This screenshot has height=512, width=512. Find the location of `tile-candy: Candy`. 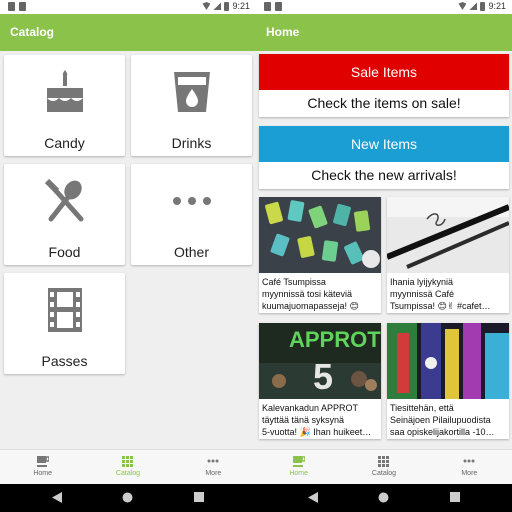

tile-candy: Candy is located at coordinates (64, 105).